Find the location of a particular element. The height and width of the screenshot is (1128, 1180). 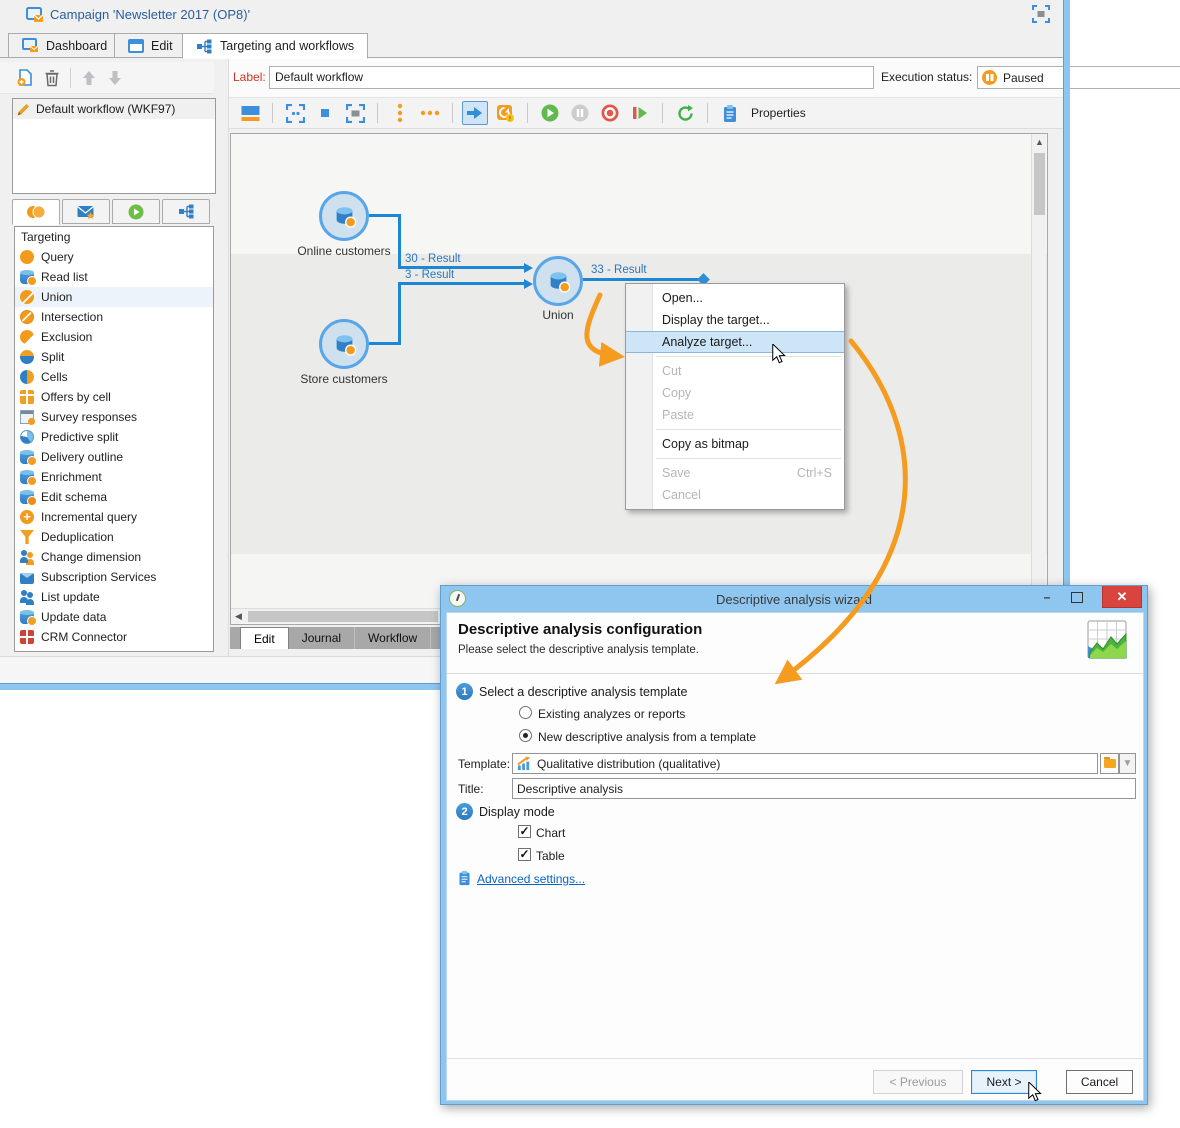

template-dropdown-button: ▼ is located at coordinates (1127, 763).